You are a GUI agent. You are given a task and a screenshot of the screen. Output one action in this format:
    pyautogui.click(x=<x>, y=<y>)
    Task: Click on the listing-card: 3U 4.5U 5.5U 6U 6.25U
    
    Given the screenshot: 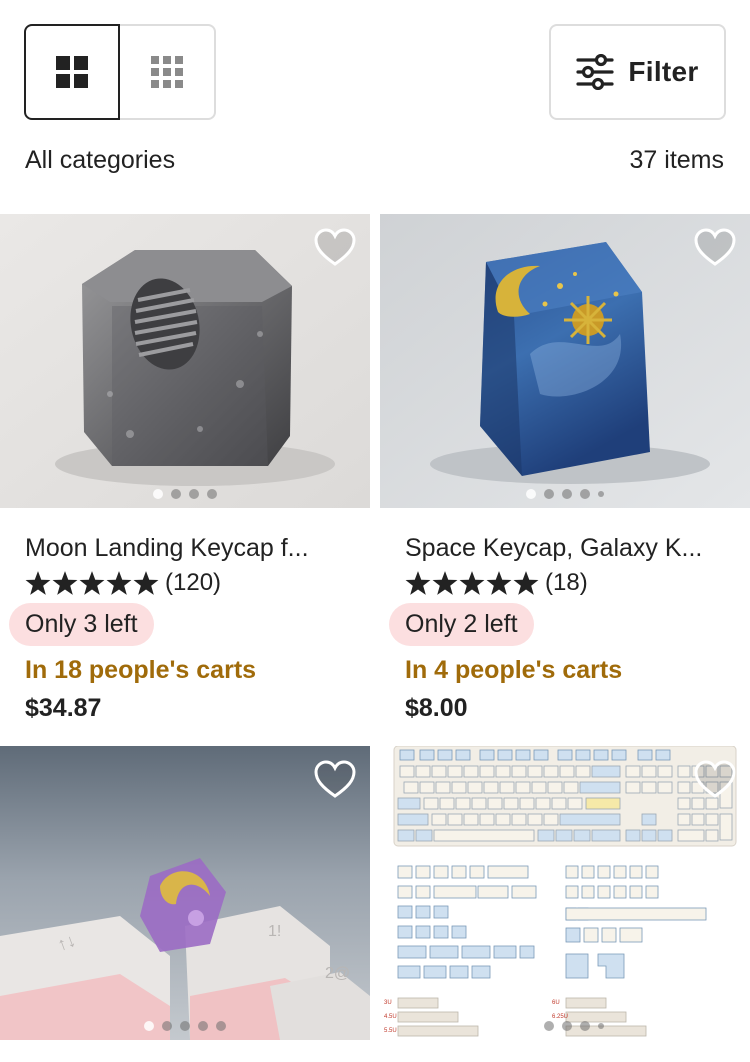 What is the action you would take?
    pyautogui.click(x=565, y=893)
    